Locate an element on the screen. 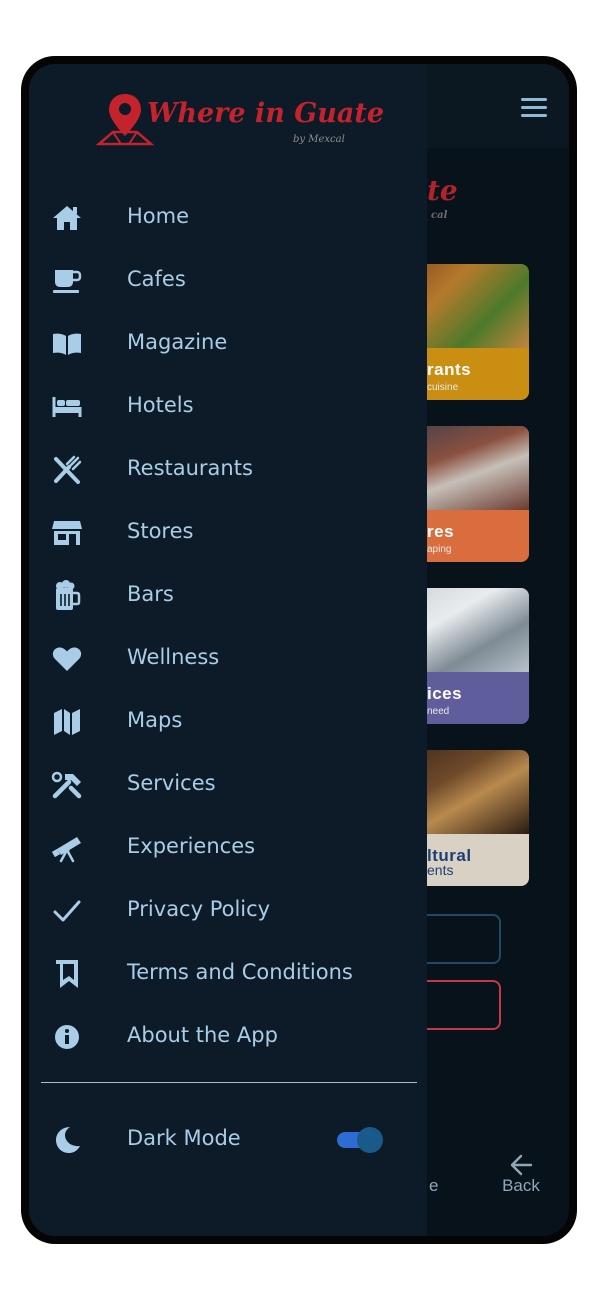 This screenshot has height=1300, width=599. menu-item-label: Maps is located at coordinates (155, 720).